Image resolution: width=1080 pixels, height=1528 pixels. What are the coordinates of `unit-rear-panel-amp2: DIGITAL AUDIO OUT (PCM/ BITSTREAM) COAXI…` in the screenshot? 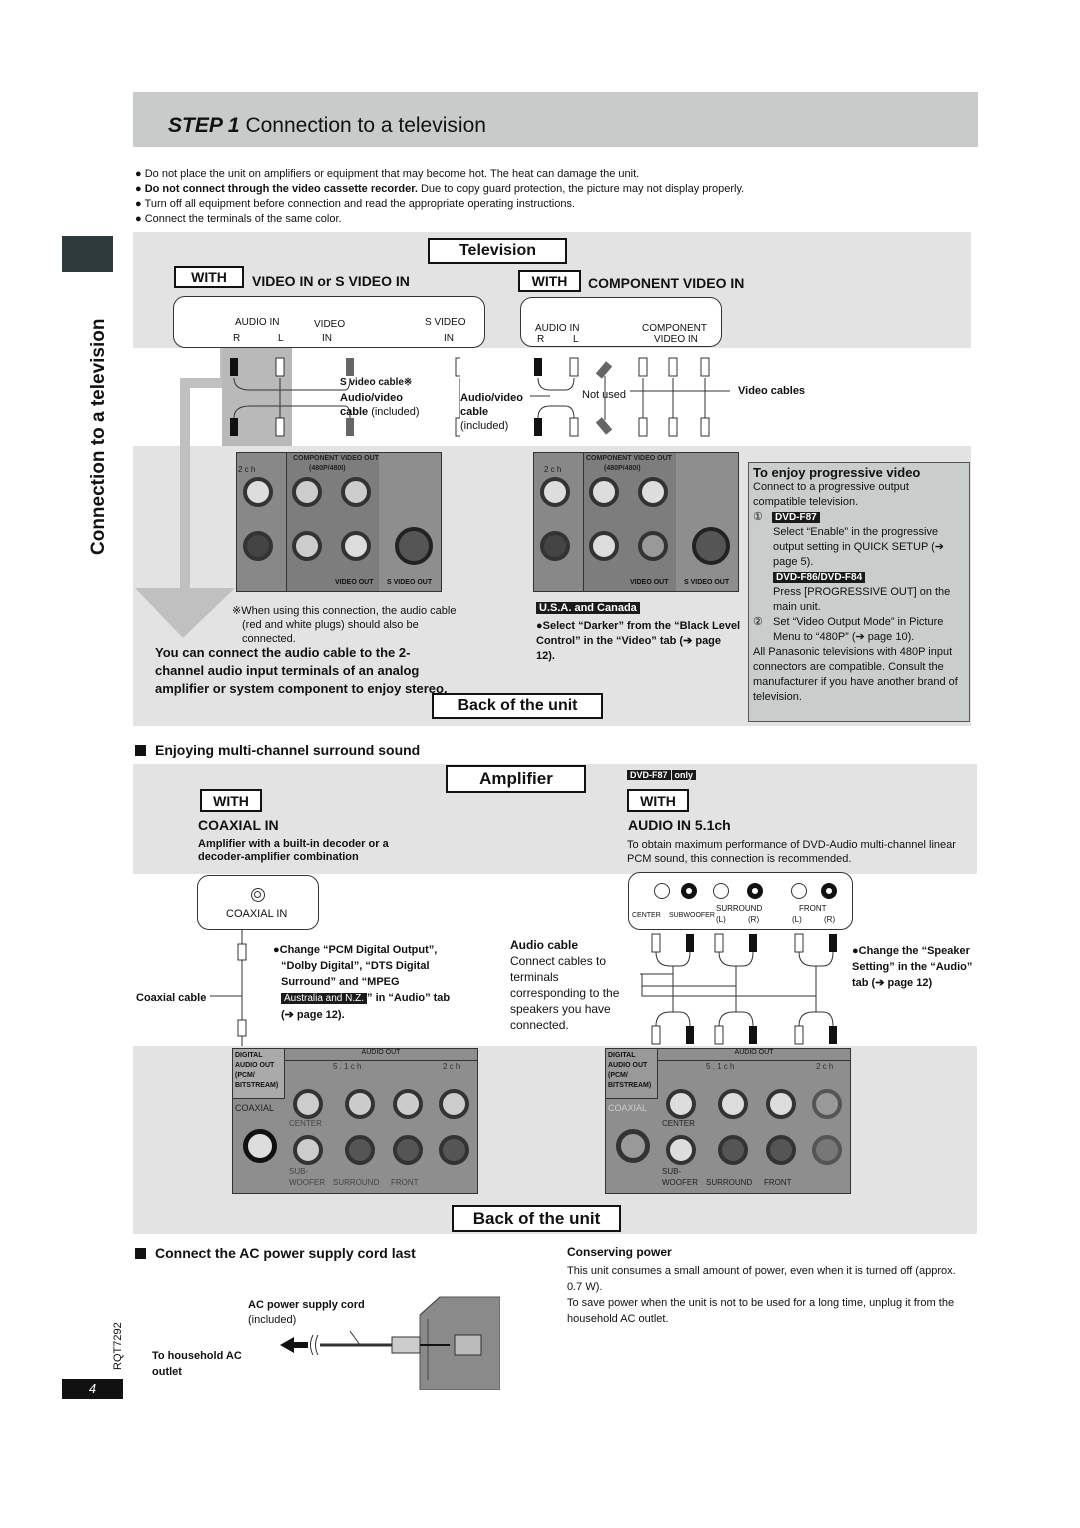 It's located at (728, 1121).